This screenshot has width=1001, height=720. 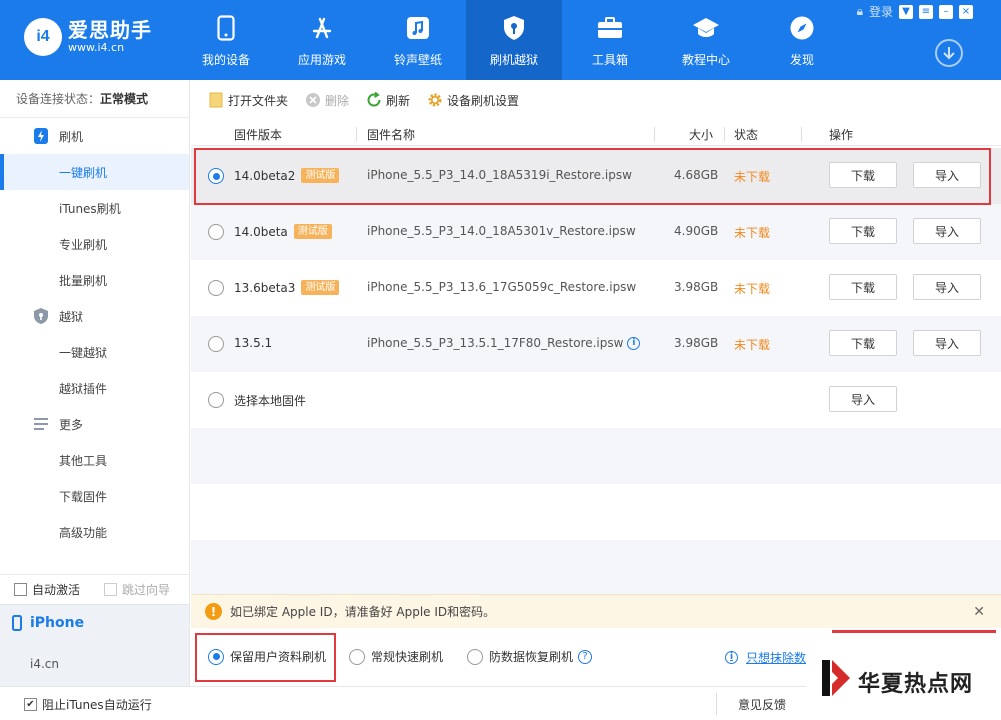 I want to click on sidebar-group-jailbreak: 越狱, so click(x=94, y=316).